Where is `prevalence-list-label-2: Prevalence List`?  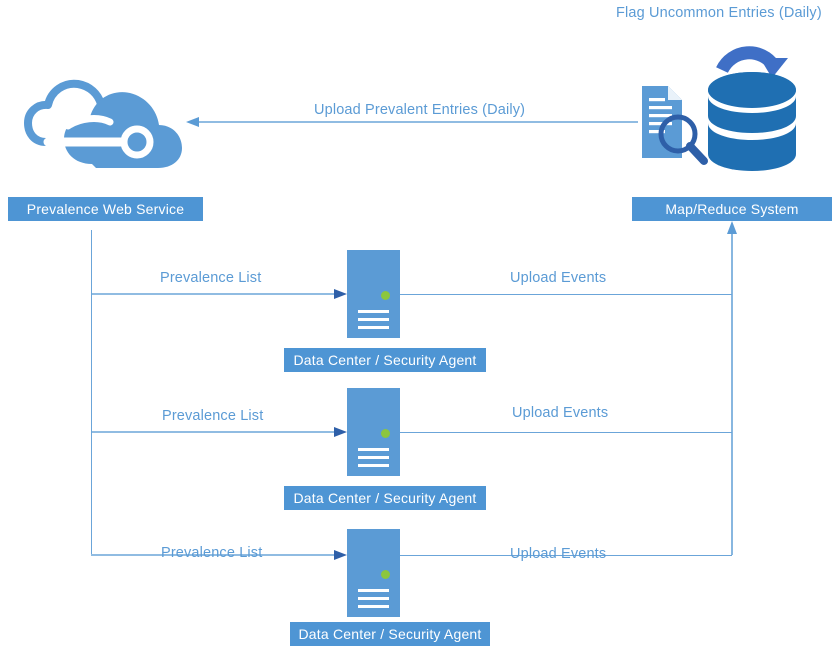 prevalence-list-label-2: Prevalence List is located at coordinates (213, 416).